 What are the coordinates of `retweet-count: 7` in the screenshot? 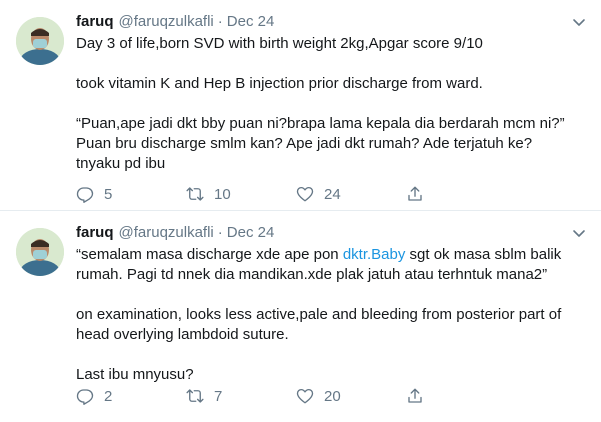 It's located at (218, 396).